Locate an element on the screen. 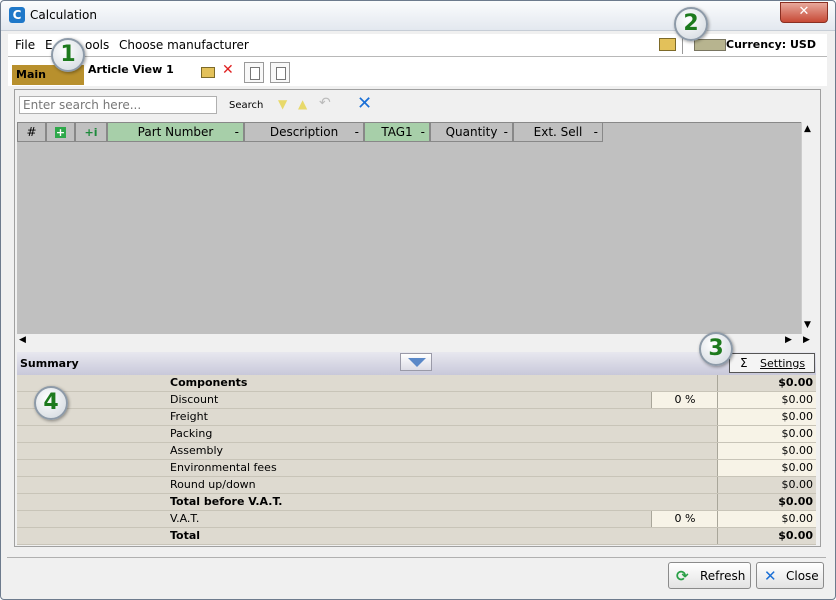  close-icon: ✕ is located at coordinates (770, 576).